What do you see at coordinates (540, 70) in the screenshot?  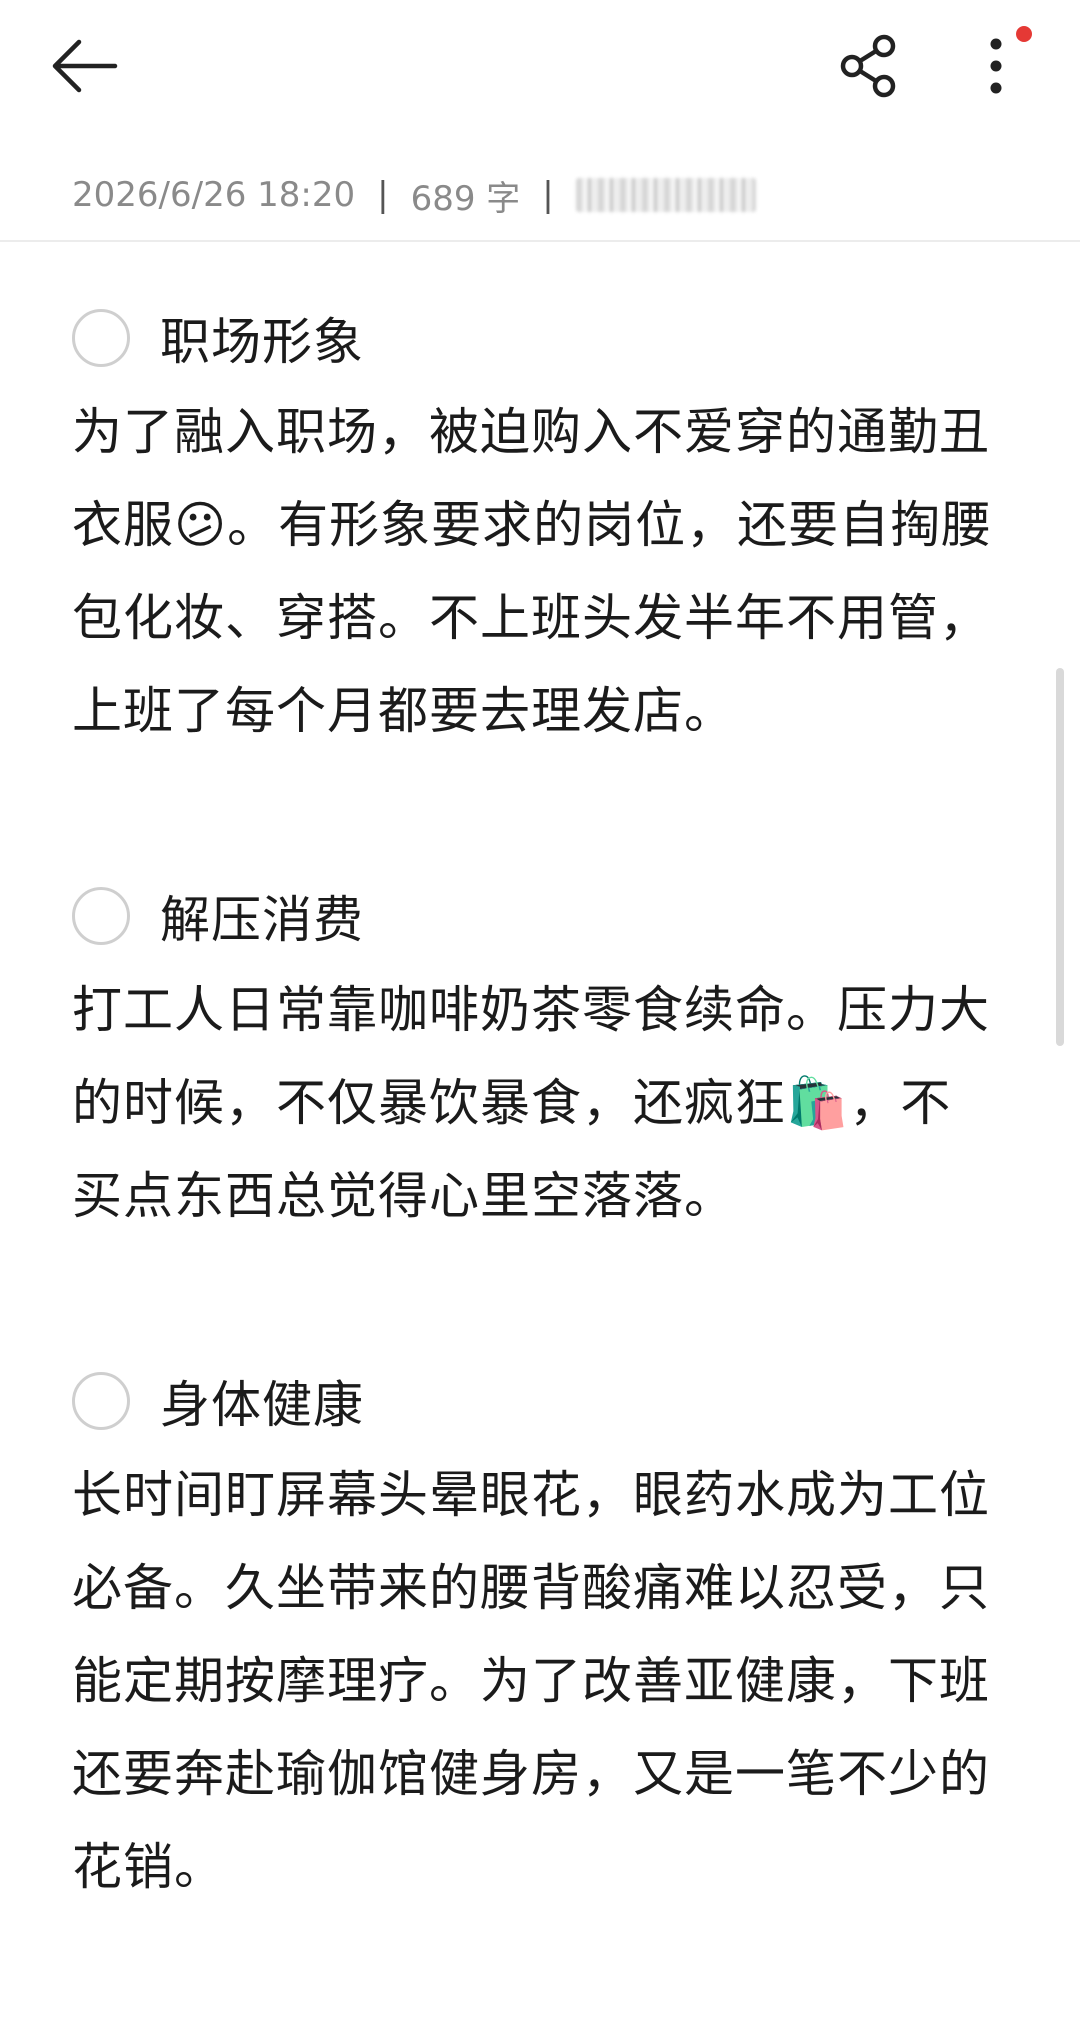 I see `top-app-bar` at bounding box center [540, 70].